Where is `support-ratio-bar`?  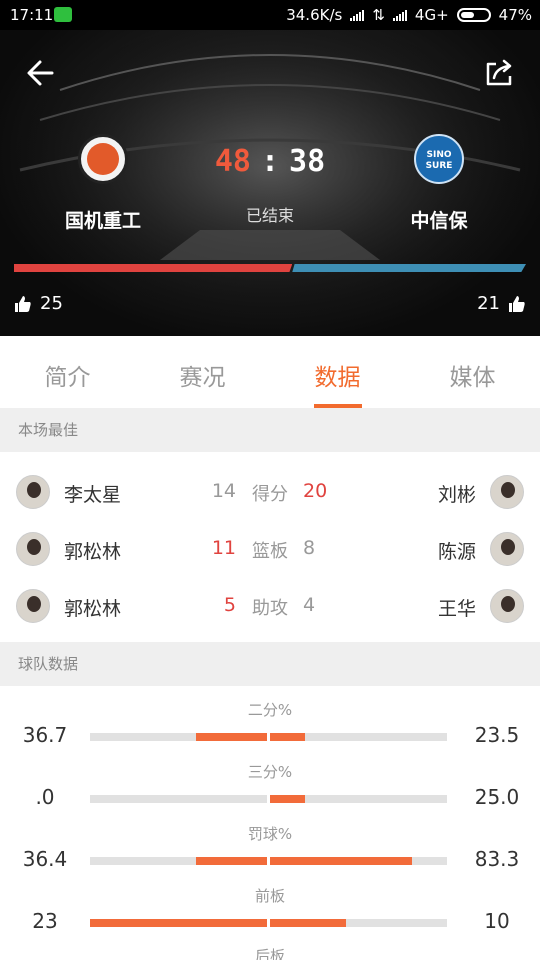
support-ratio-bar is located at coordinates (270, 268).